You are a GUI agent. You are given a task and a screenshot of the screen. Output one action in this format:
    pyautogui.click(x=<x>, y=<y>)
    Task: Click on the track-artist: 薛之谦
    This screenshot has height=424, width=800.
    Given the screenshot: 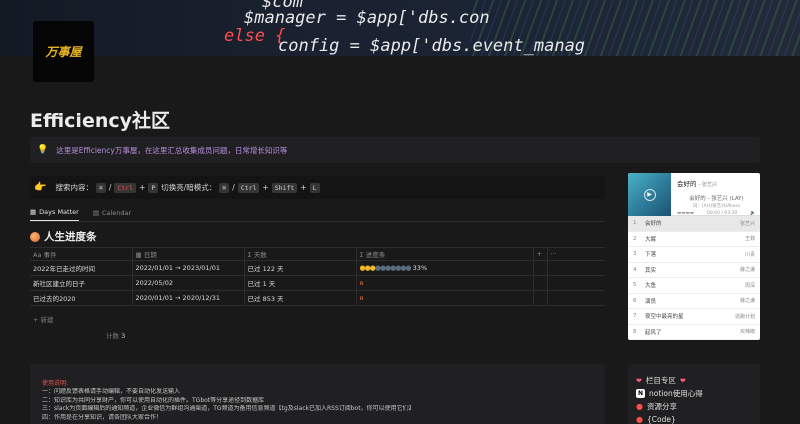 What is the action you would take?
    pyautogui.click(x=747, y=301)
    